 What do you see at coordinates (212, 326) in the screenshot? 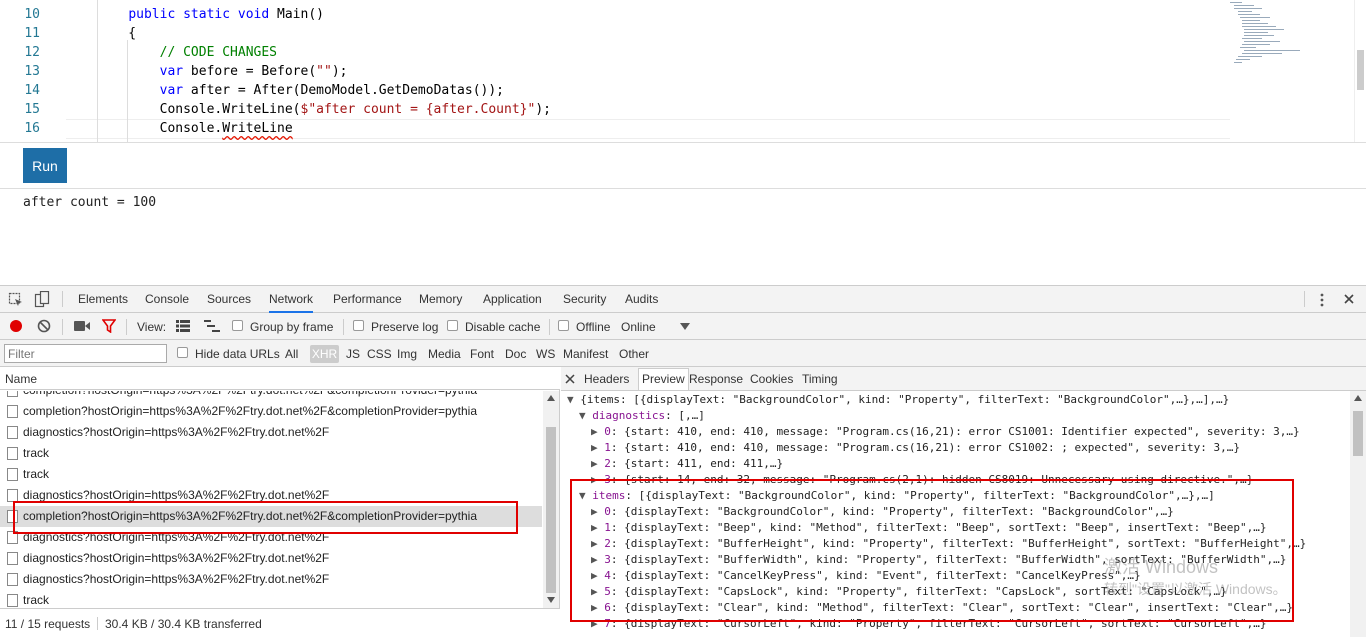
I see `waterfall-overview-icon` at bounding box center [212, 326].